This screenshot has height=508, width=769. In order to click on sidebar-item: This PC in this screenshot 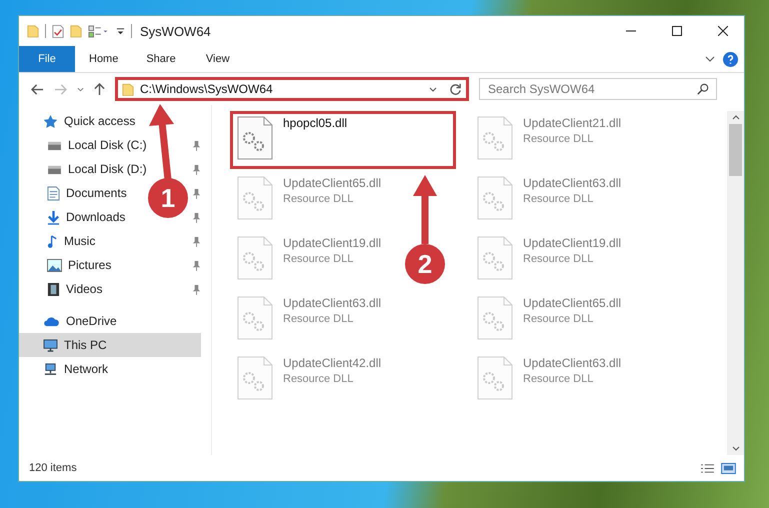, I will do `click(110, 345)`.